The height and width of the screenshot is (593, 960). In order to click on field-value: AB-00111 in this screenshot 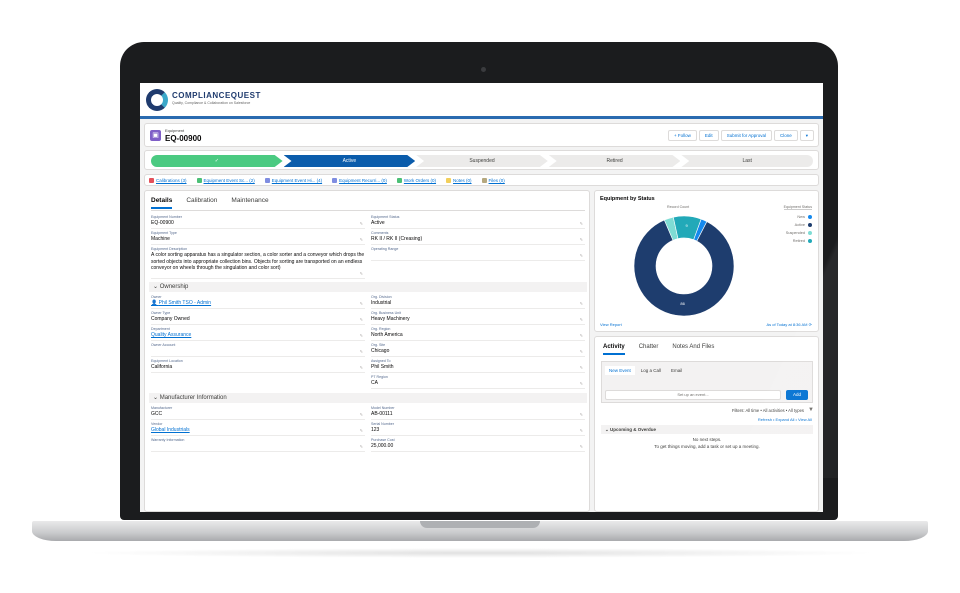, I will do `click(382, 414)`.